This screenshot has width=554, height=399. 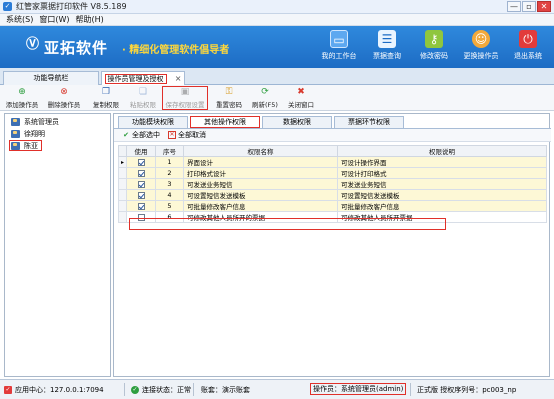 What do you see at coordinates (135, 79) in the screenshot?
I see `tab-label: 操作员管理及授权` at bounding box center [135, 79].